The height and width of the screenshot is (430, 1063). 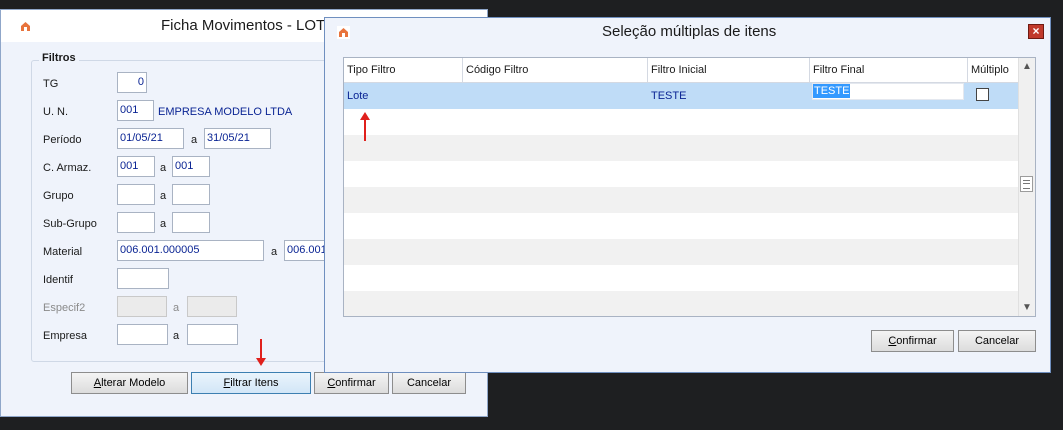 I want to click on filtros-label: Filtros, so click(x=59, y=58).